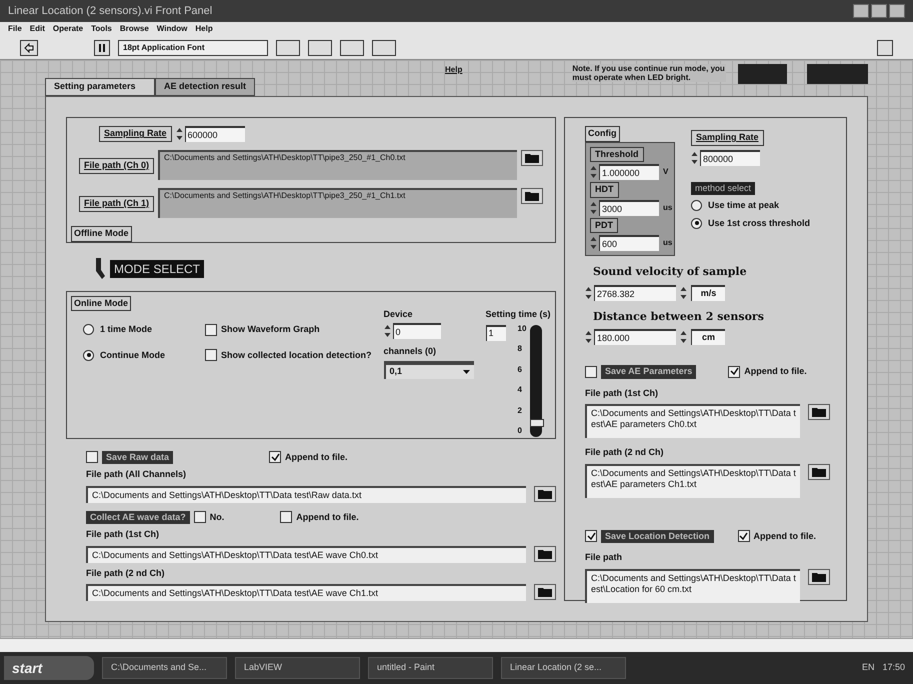 The image size is (913, 684). Describe the element at coordinates (635, 337) in the screenshot. I see `number-field: 180.000` at that location.